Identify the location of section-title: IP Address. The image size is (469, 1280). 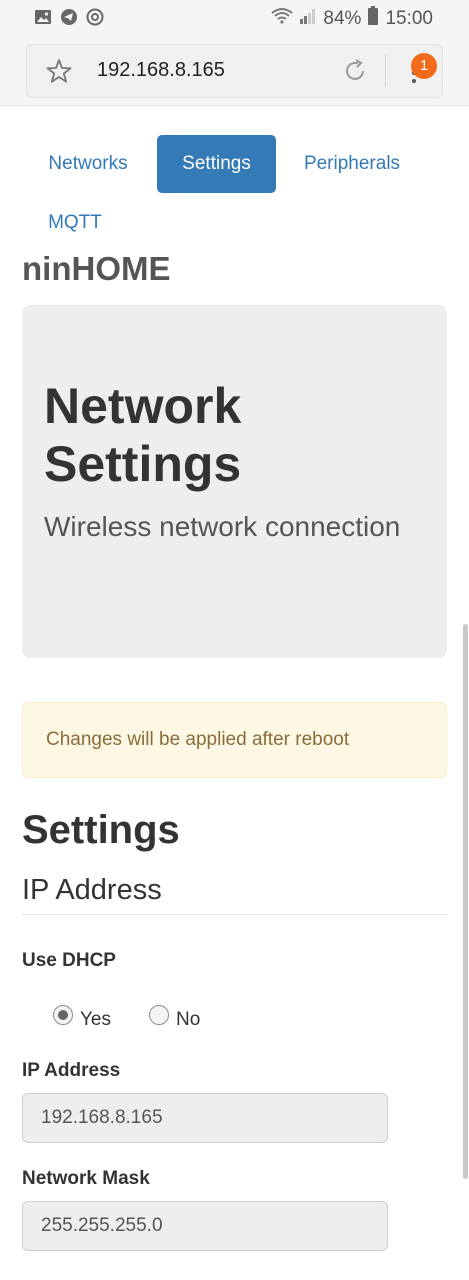
(92, 890).